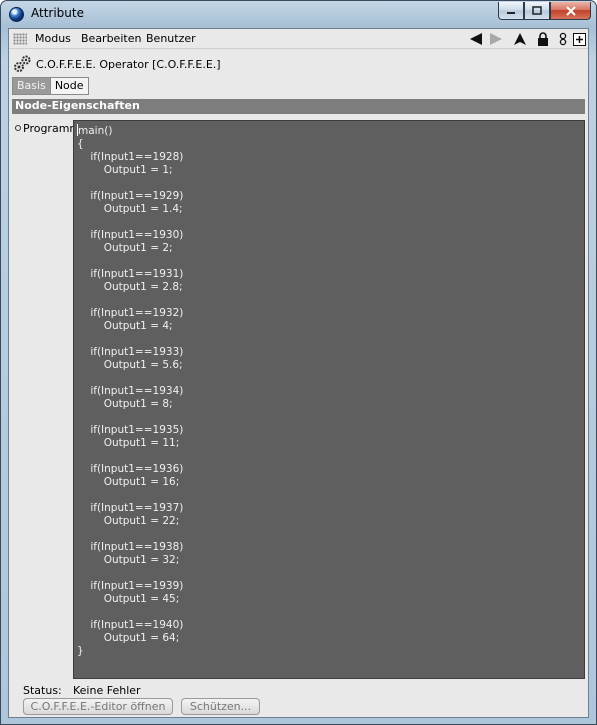  I want to click on close-button, so click(570, 11).